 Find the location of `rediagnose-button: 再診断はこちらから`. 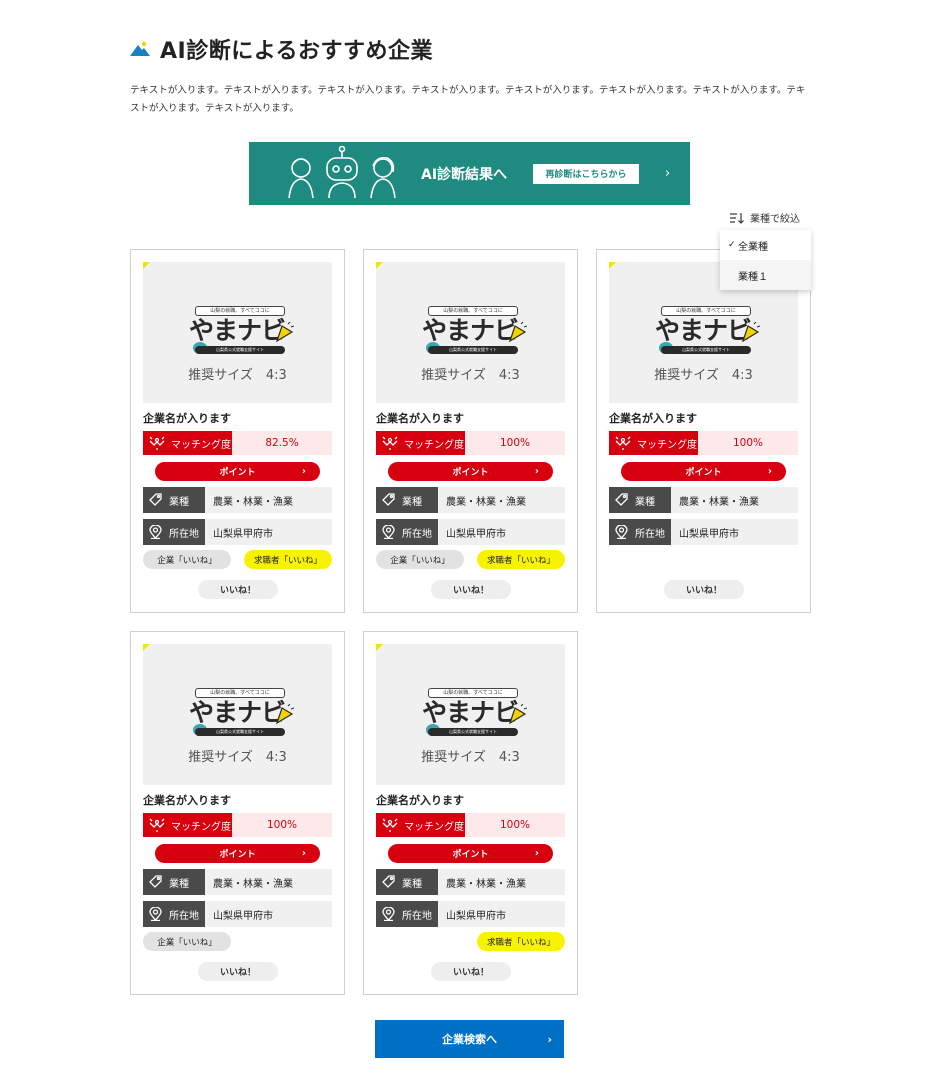

rediagnose-button: 再診断はこちらから is located at coordinates (586, 173).